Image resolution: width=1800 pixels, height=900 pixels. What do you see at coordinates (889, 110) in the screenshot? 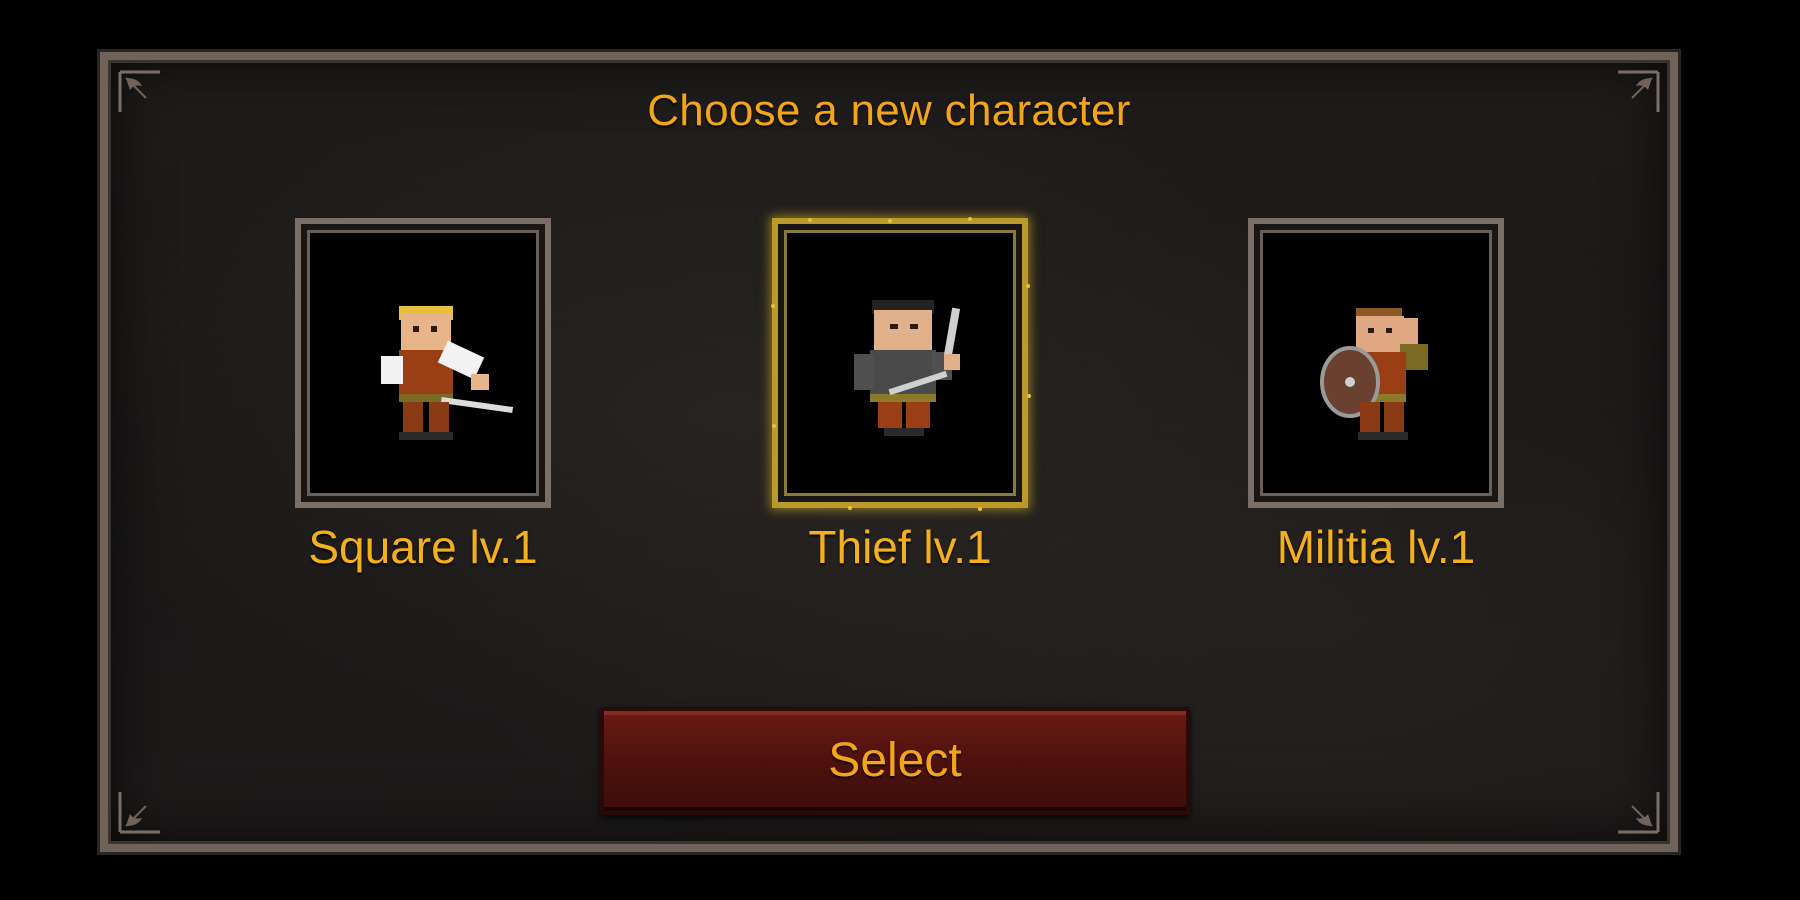
I see `dialog-title: Choose a new character` at bounding box center [889, 110].